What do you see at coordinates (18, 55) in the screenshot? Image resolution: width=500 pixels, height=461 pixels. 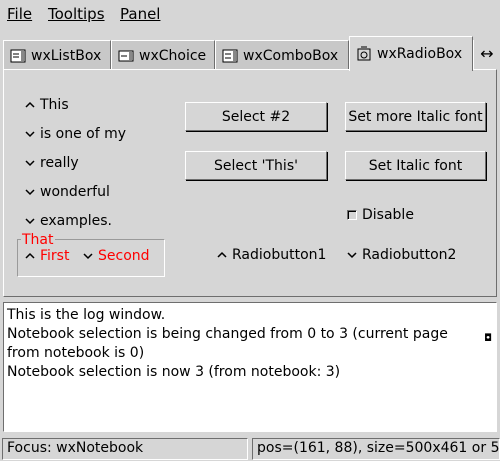 I see `listbox-icon` at bounding box center [18, 55].